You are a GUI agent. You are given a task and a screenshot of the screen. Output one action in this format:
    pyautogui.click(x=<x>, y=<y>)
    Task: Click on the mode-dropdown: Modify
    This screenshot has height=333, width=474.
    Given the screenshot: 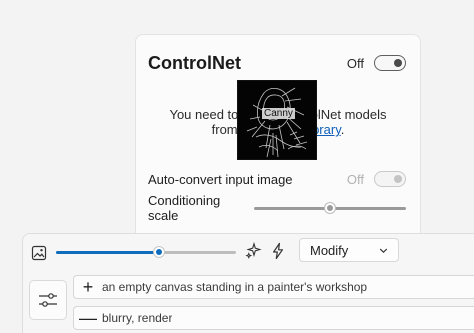 What is the action you would take?
    pyautogui.click(x=349, y=250)
    